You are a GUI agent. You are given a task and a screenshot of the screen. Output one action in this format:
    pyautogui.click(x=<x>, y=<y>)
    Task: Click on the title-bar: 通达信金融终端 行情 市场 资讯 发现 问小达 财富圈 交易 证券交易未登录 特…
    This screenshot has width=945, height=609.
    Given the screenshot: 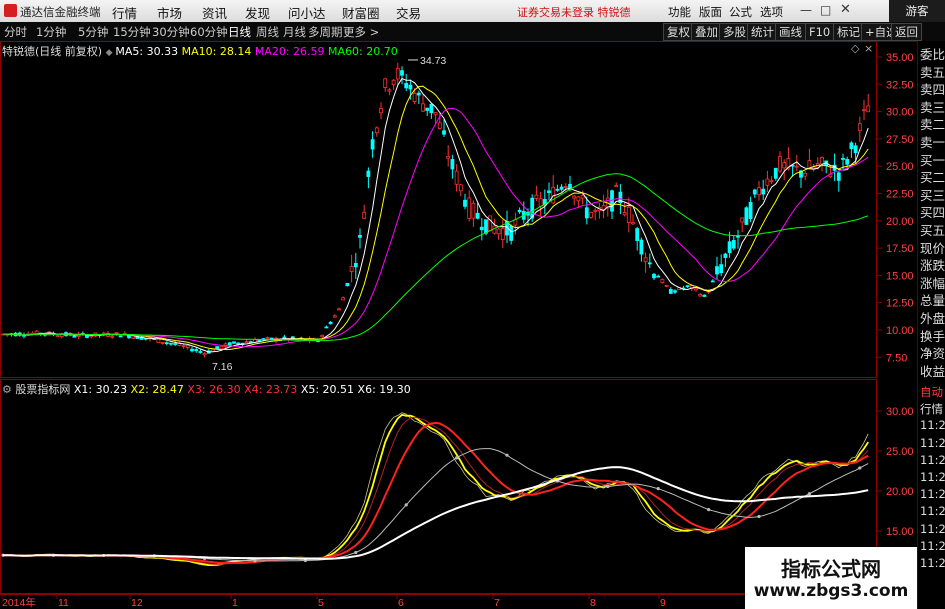 What is the action you would take?
    pyautogui.click(x=472, y=11)
    